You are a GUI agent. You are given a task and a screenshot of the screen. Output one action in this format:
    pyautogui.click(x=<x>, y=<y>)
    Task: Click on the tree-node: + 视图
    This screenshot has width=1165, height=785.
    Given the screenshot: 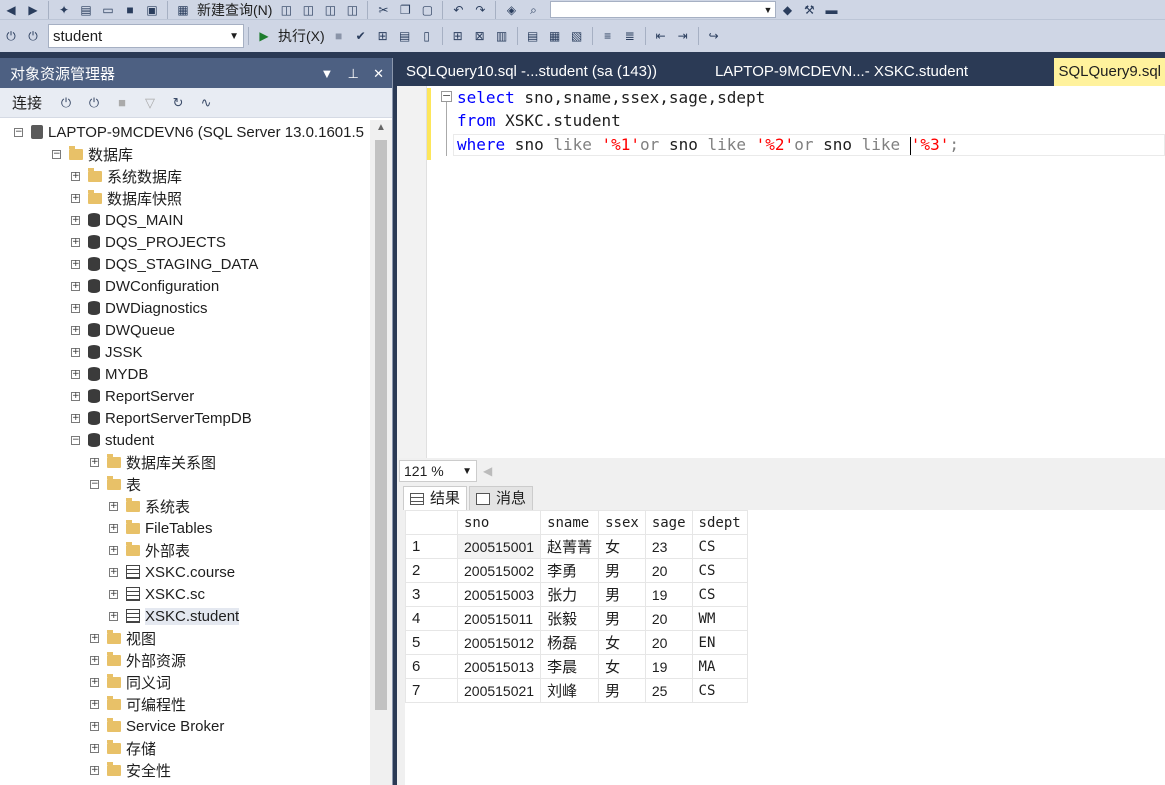 What is the action you would take?
    pyautogui.click(x=123, y=638)
    